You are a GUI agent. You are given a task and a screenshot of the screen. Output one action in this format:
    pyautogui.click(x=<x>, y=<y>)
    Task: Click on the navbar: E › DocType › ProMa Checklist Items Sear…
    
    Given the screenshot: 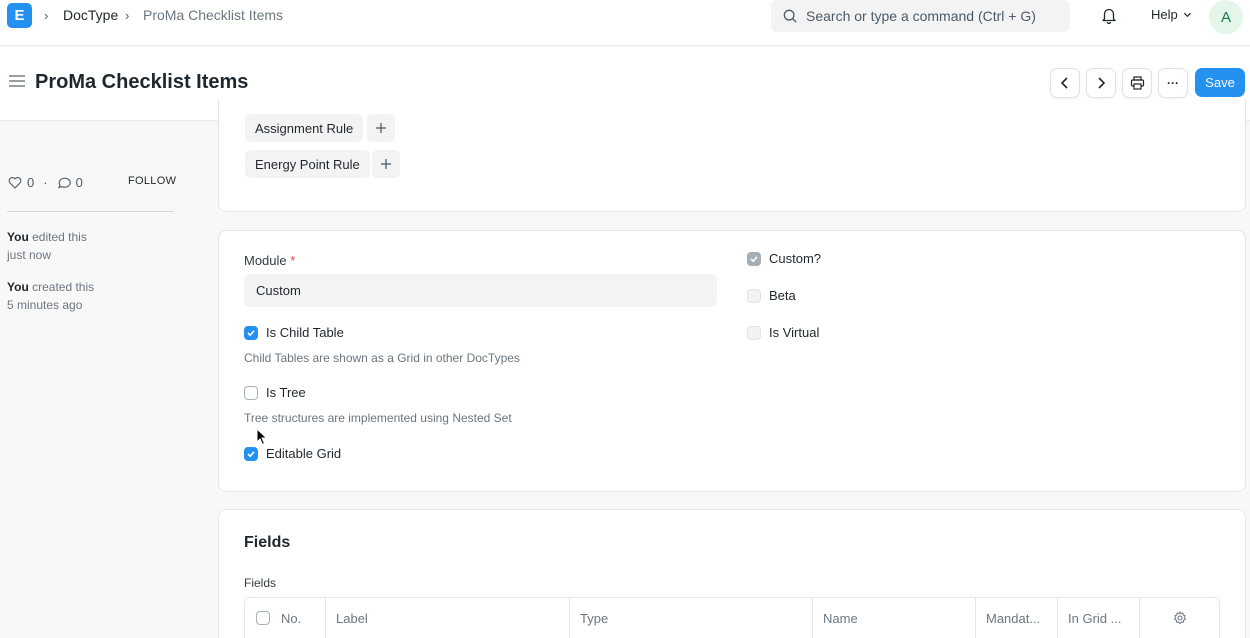 What is the action you would take?
    pyautogui.click(x=625, y=23)
    